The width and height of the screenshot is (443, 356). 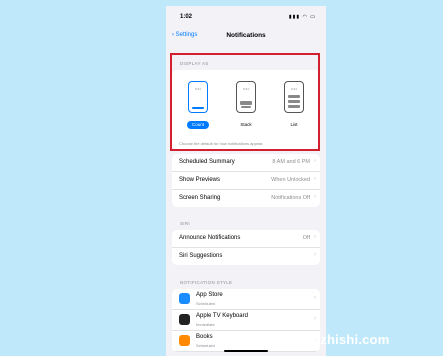 I want to click on status-bar: 1:02 ▮▮▮ ◠ ▭, so click(x=246, y=17).